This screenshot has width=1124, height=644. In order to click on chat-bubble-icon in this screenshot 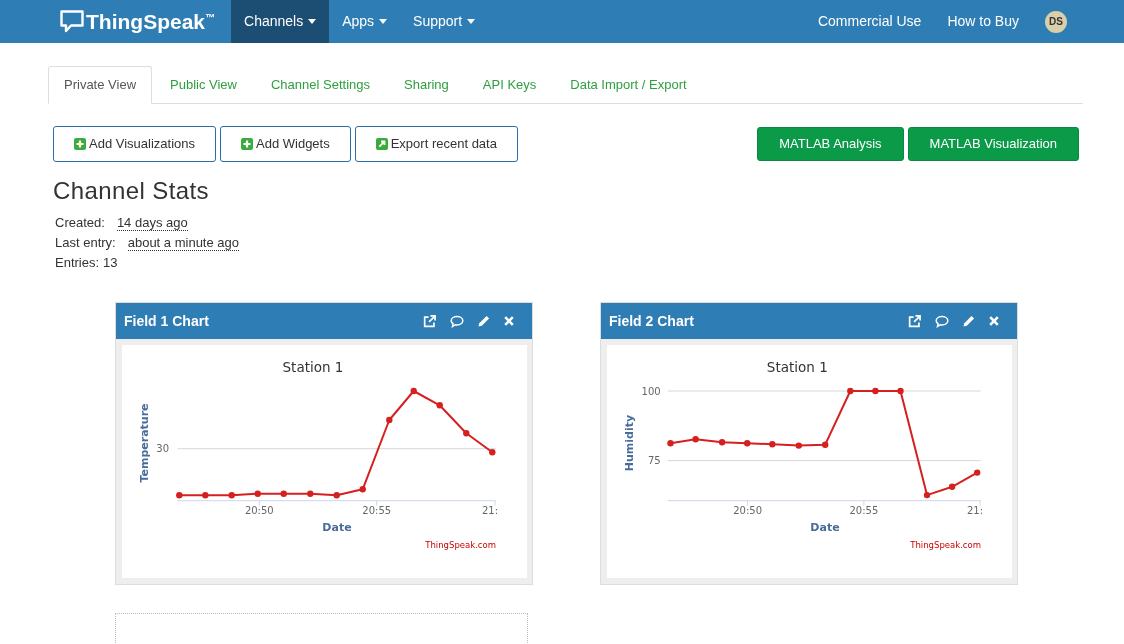, I will do `click(72, 21)`.